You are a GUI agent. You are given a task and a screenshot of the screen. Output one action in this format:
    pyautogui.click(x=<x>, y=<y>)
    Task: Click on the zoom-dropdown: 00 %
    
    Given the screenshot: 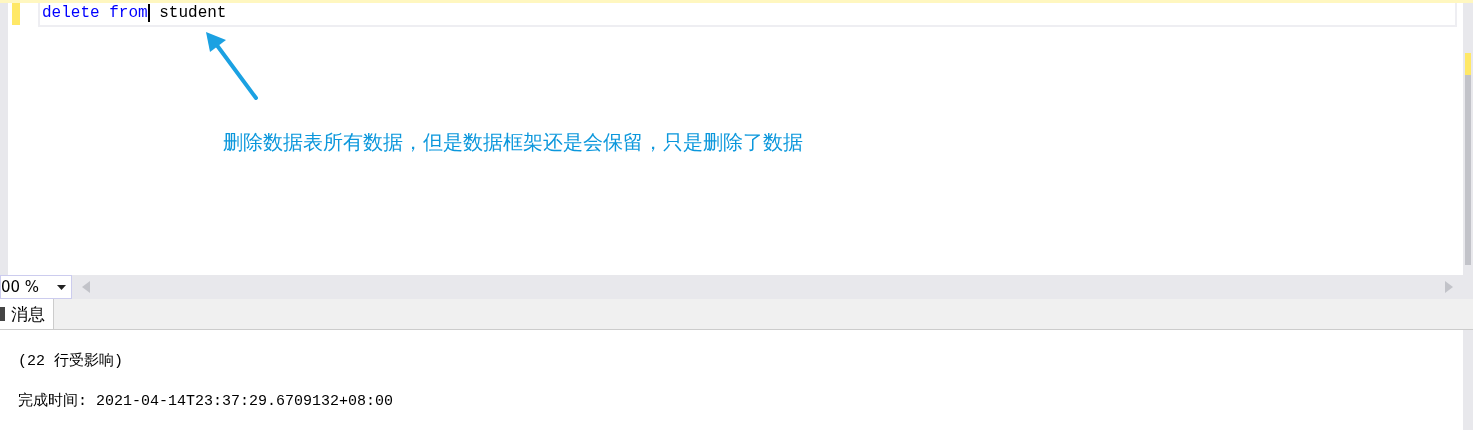 What is the action you would take?
    pyautogui.click(x=36, y=287)
    